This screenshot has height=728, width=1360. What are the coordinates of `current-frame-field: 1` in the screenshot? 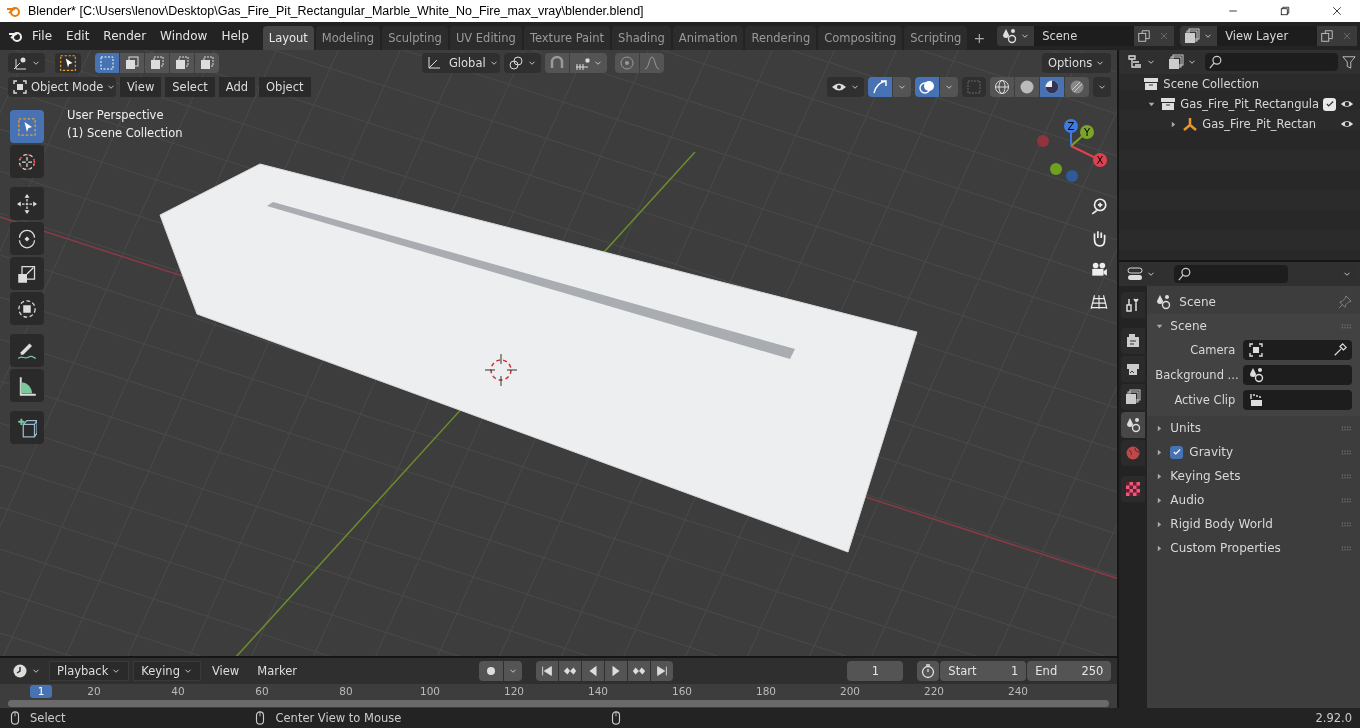 It's located at (875, 671).